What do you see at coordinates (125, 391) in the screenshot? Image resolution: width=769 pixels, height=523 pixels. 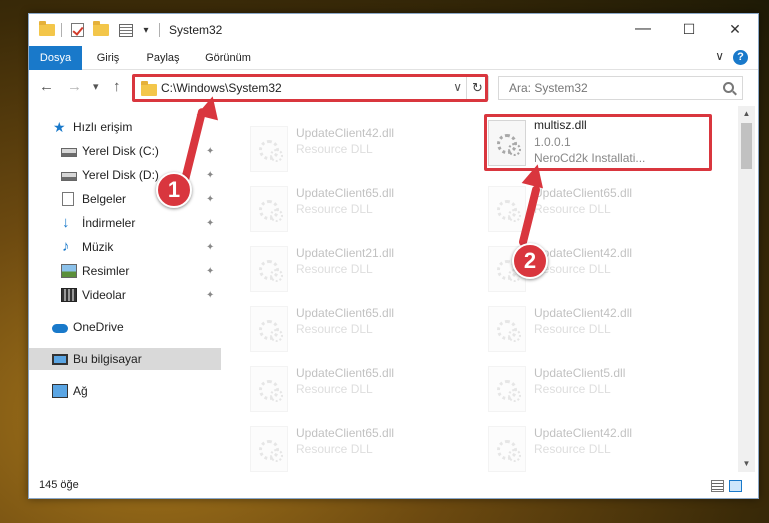 I see `sidebar-item-network: Ağ` at bounding box center [125, 391].